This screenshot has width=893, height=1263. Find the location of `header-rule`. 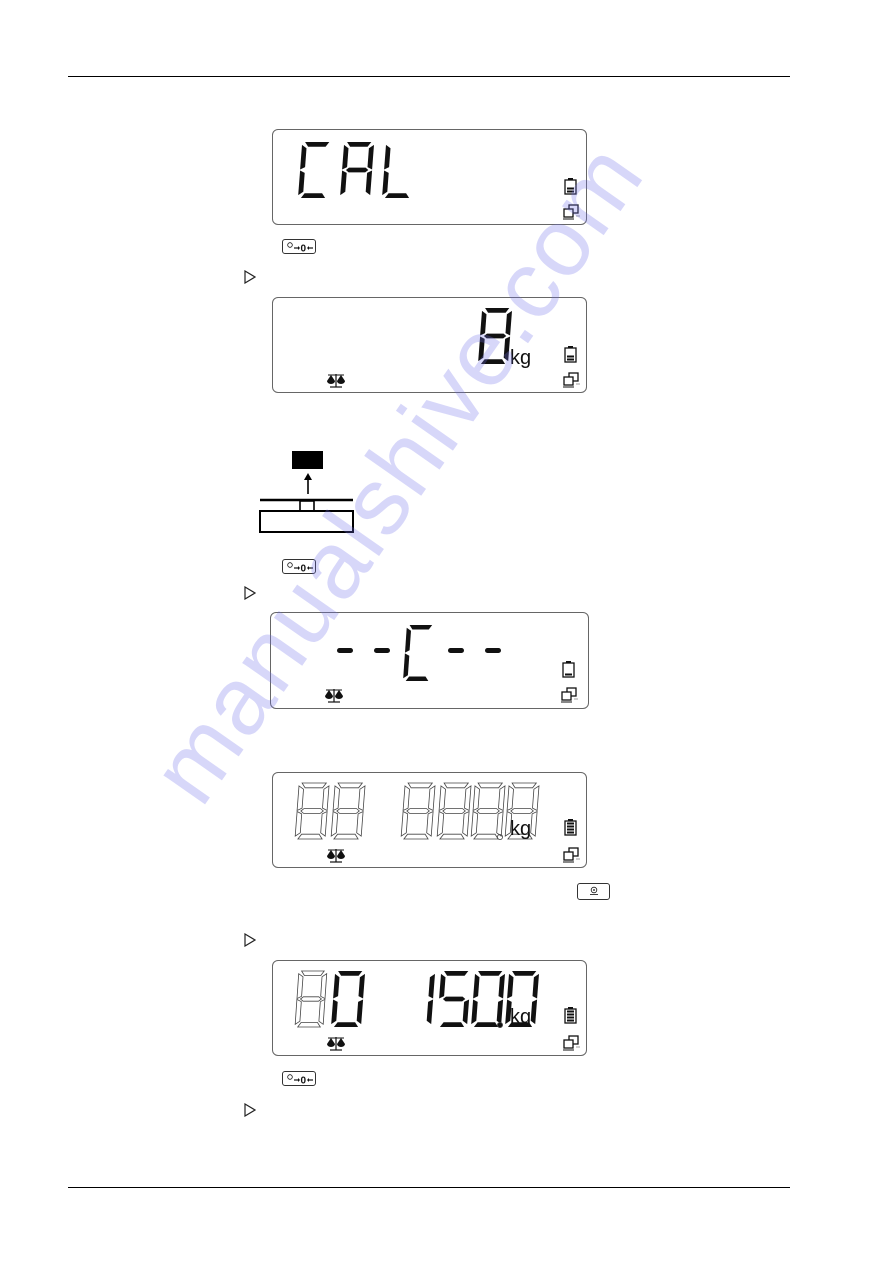

header-rule is located at coordinates (429, 76).